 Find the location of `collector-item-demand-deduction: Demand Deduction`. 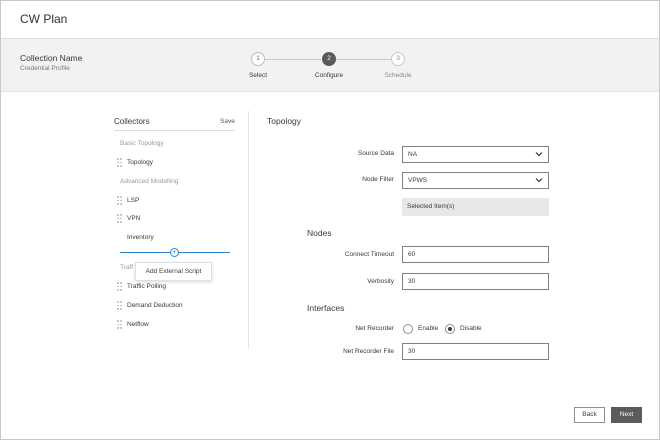

collector-item-demand-deduction: Demand Deduction is located at coordinates (150, 305).